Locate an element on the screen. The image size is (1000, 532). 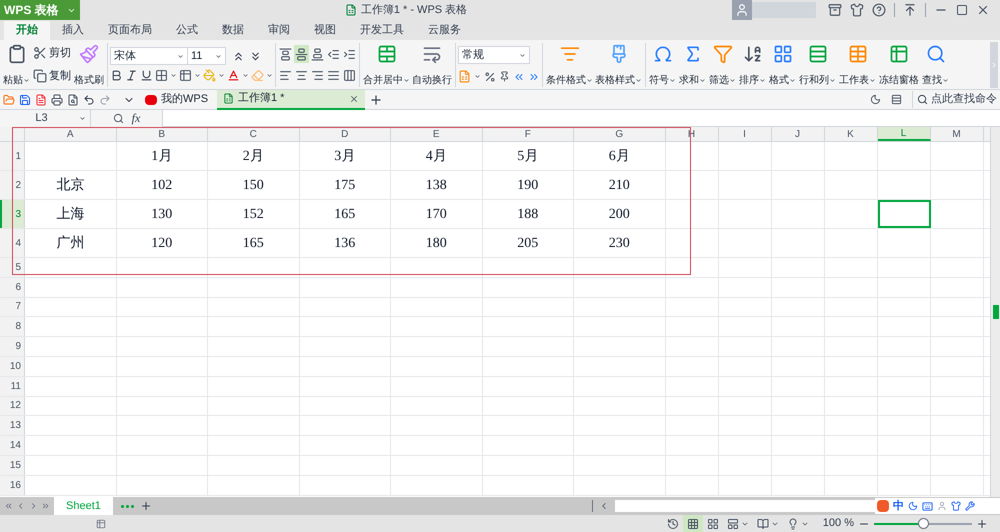
row-header: 10 is located at coordinates (12, 366).